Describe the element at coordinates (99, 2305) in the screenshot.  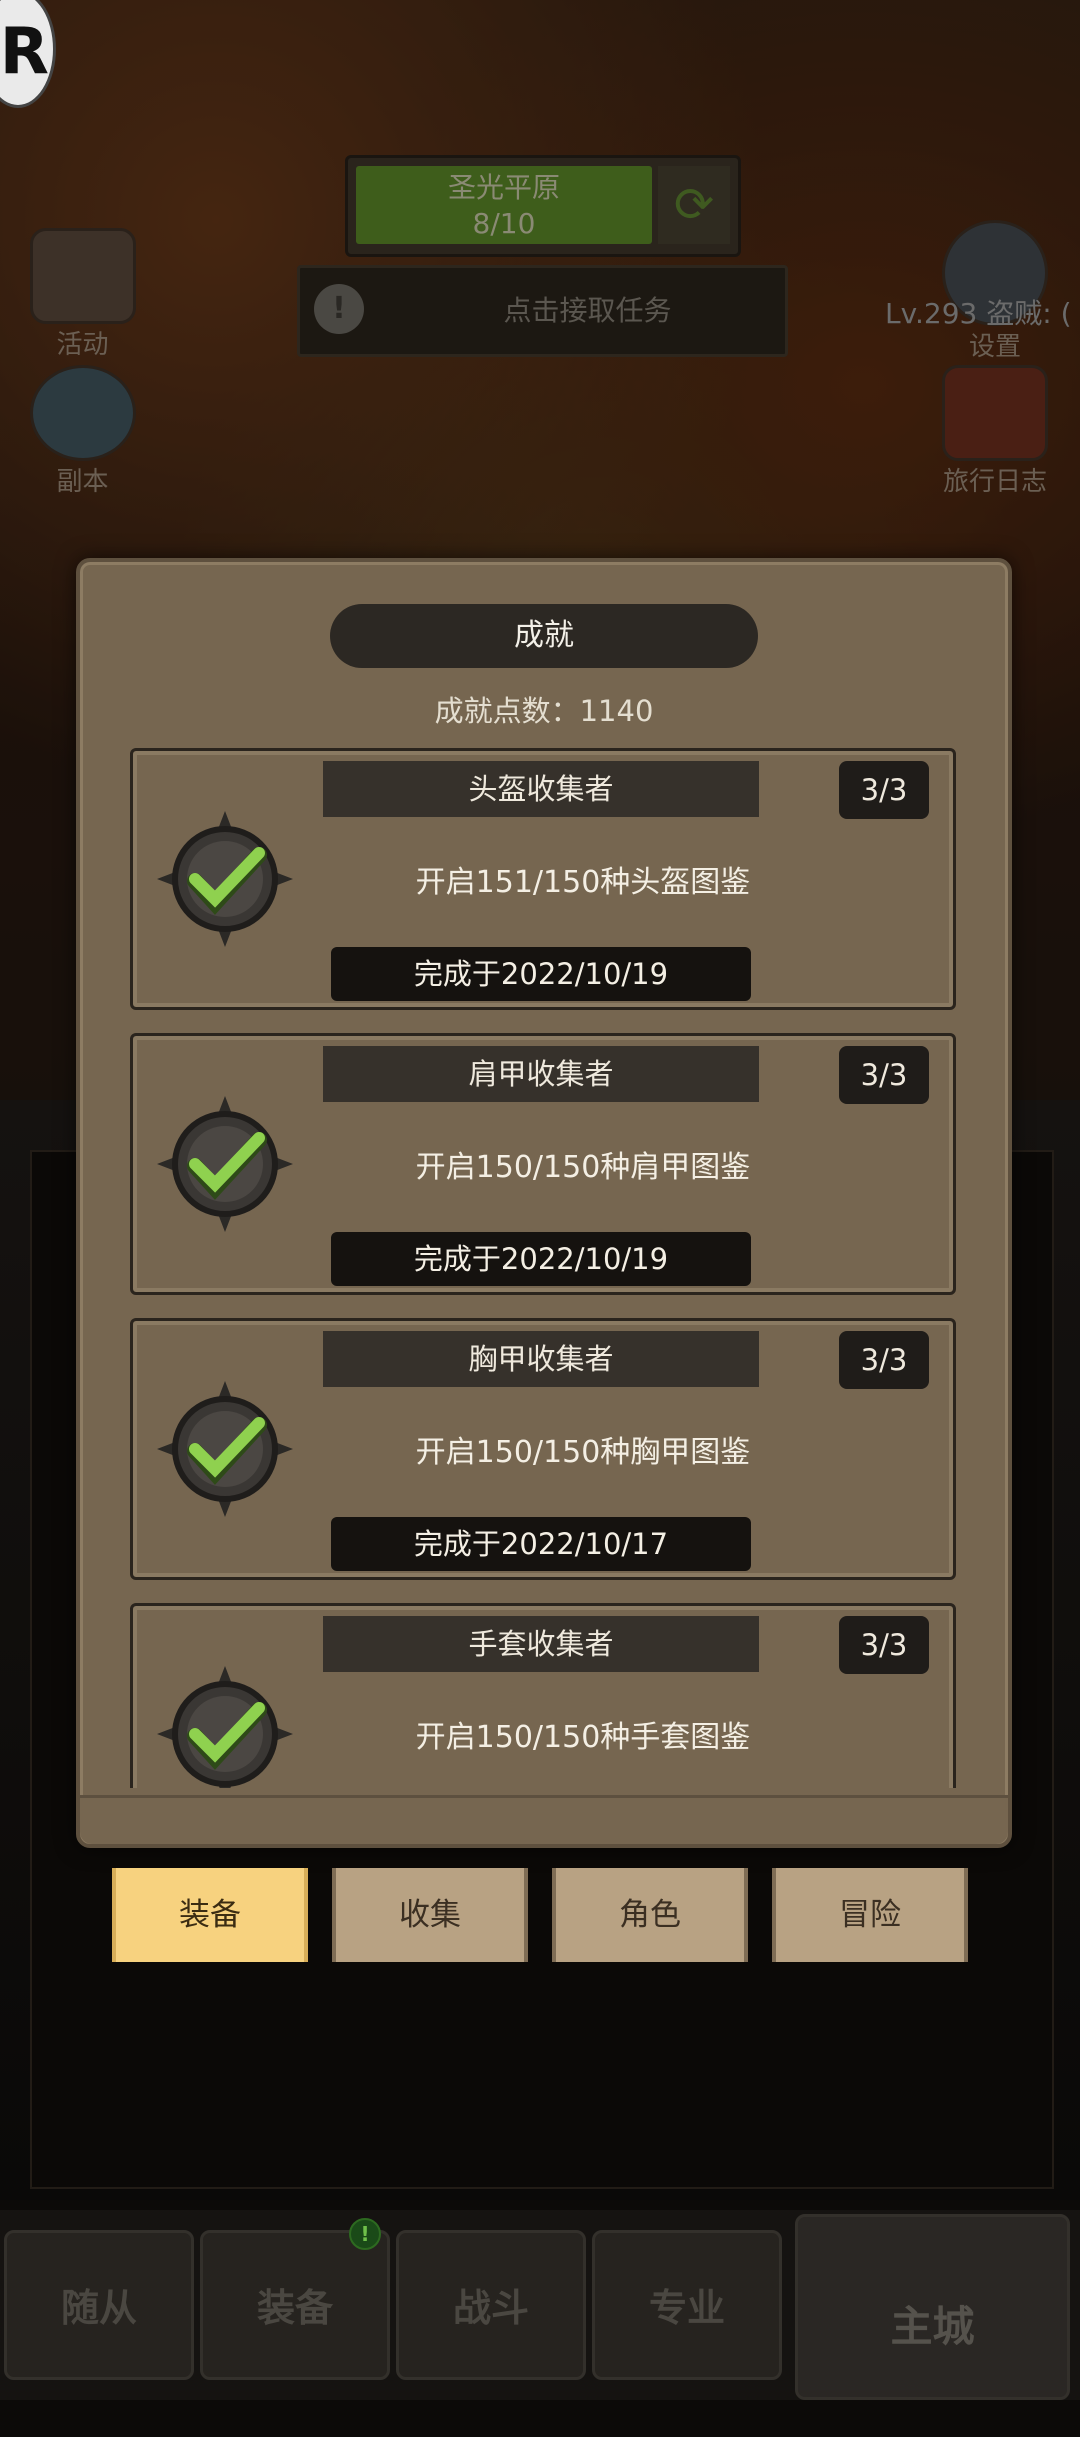
I see `nav-followers: 随从` at that location.